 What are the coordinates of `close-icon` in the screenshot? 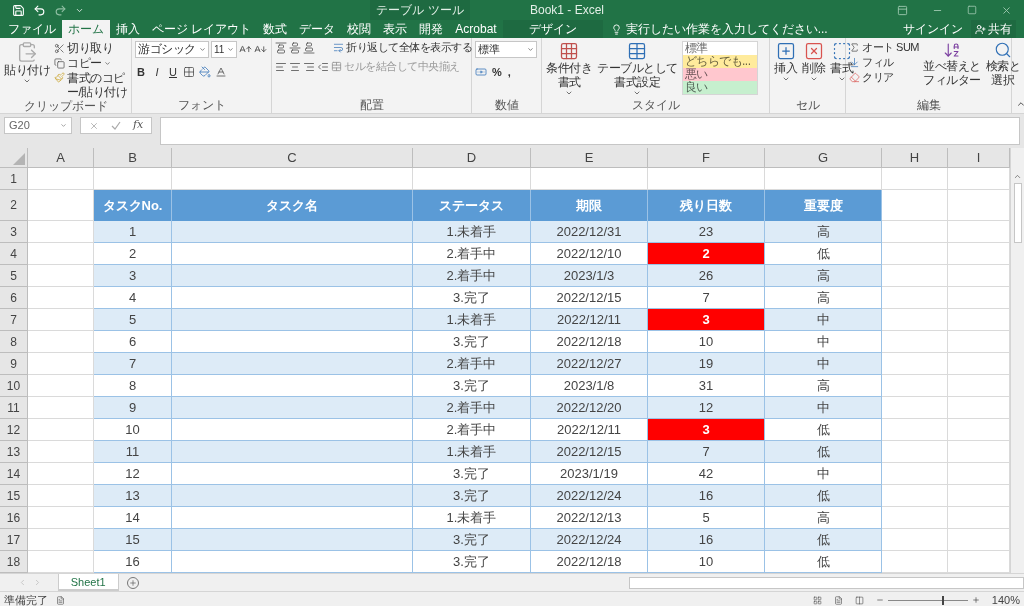 It's located at (1006, 10).